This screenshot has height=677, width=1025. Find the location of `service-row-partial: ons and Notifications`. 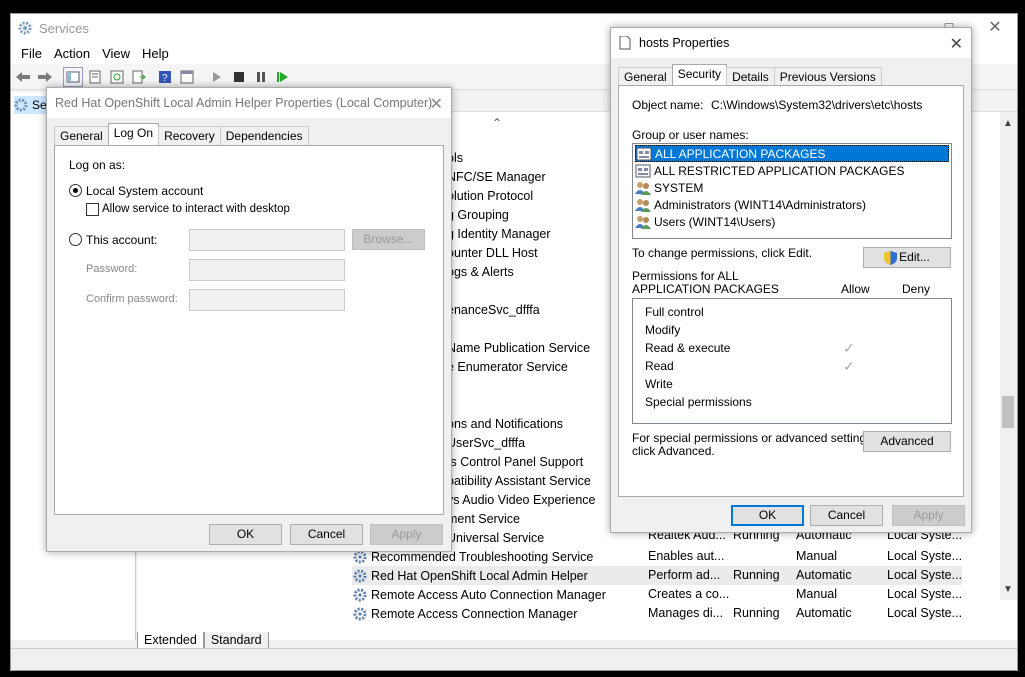

service-row-partial: ons and Notifications is located at coordinates (505, 423).